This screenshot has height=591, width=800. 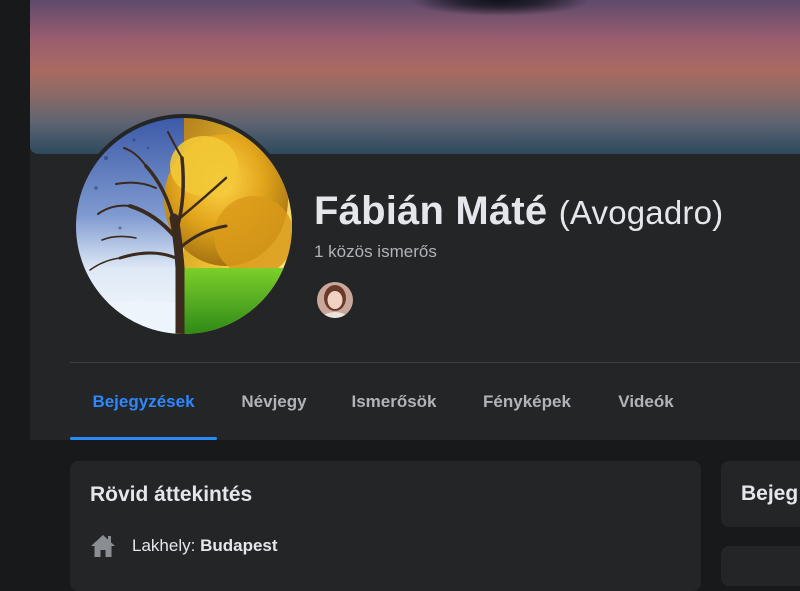 What do you see at coordinates (103, 546) in the screenshot?
I see `home-icon` at bounding box center [103, 546].